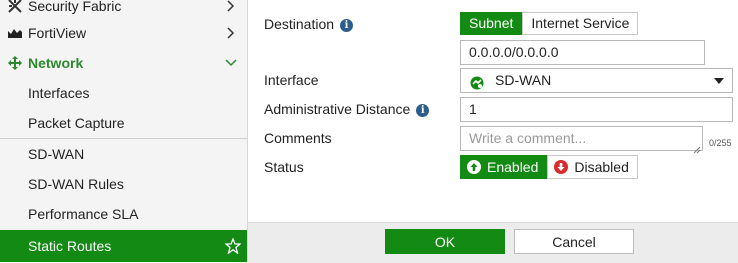  Describe the element at coordinates (123, 154) in the screenshot. I see `sidebar-item-sd-wan: SD-WAN` at that location.